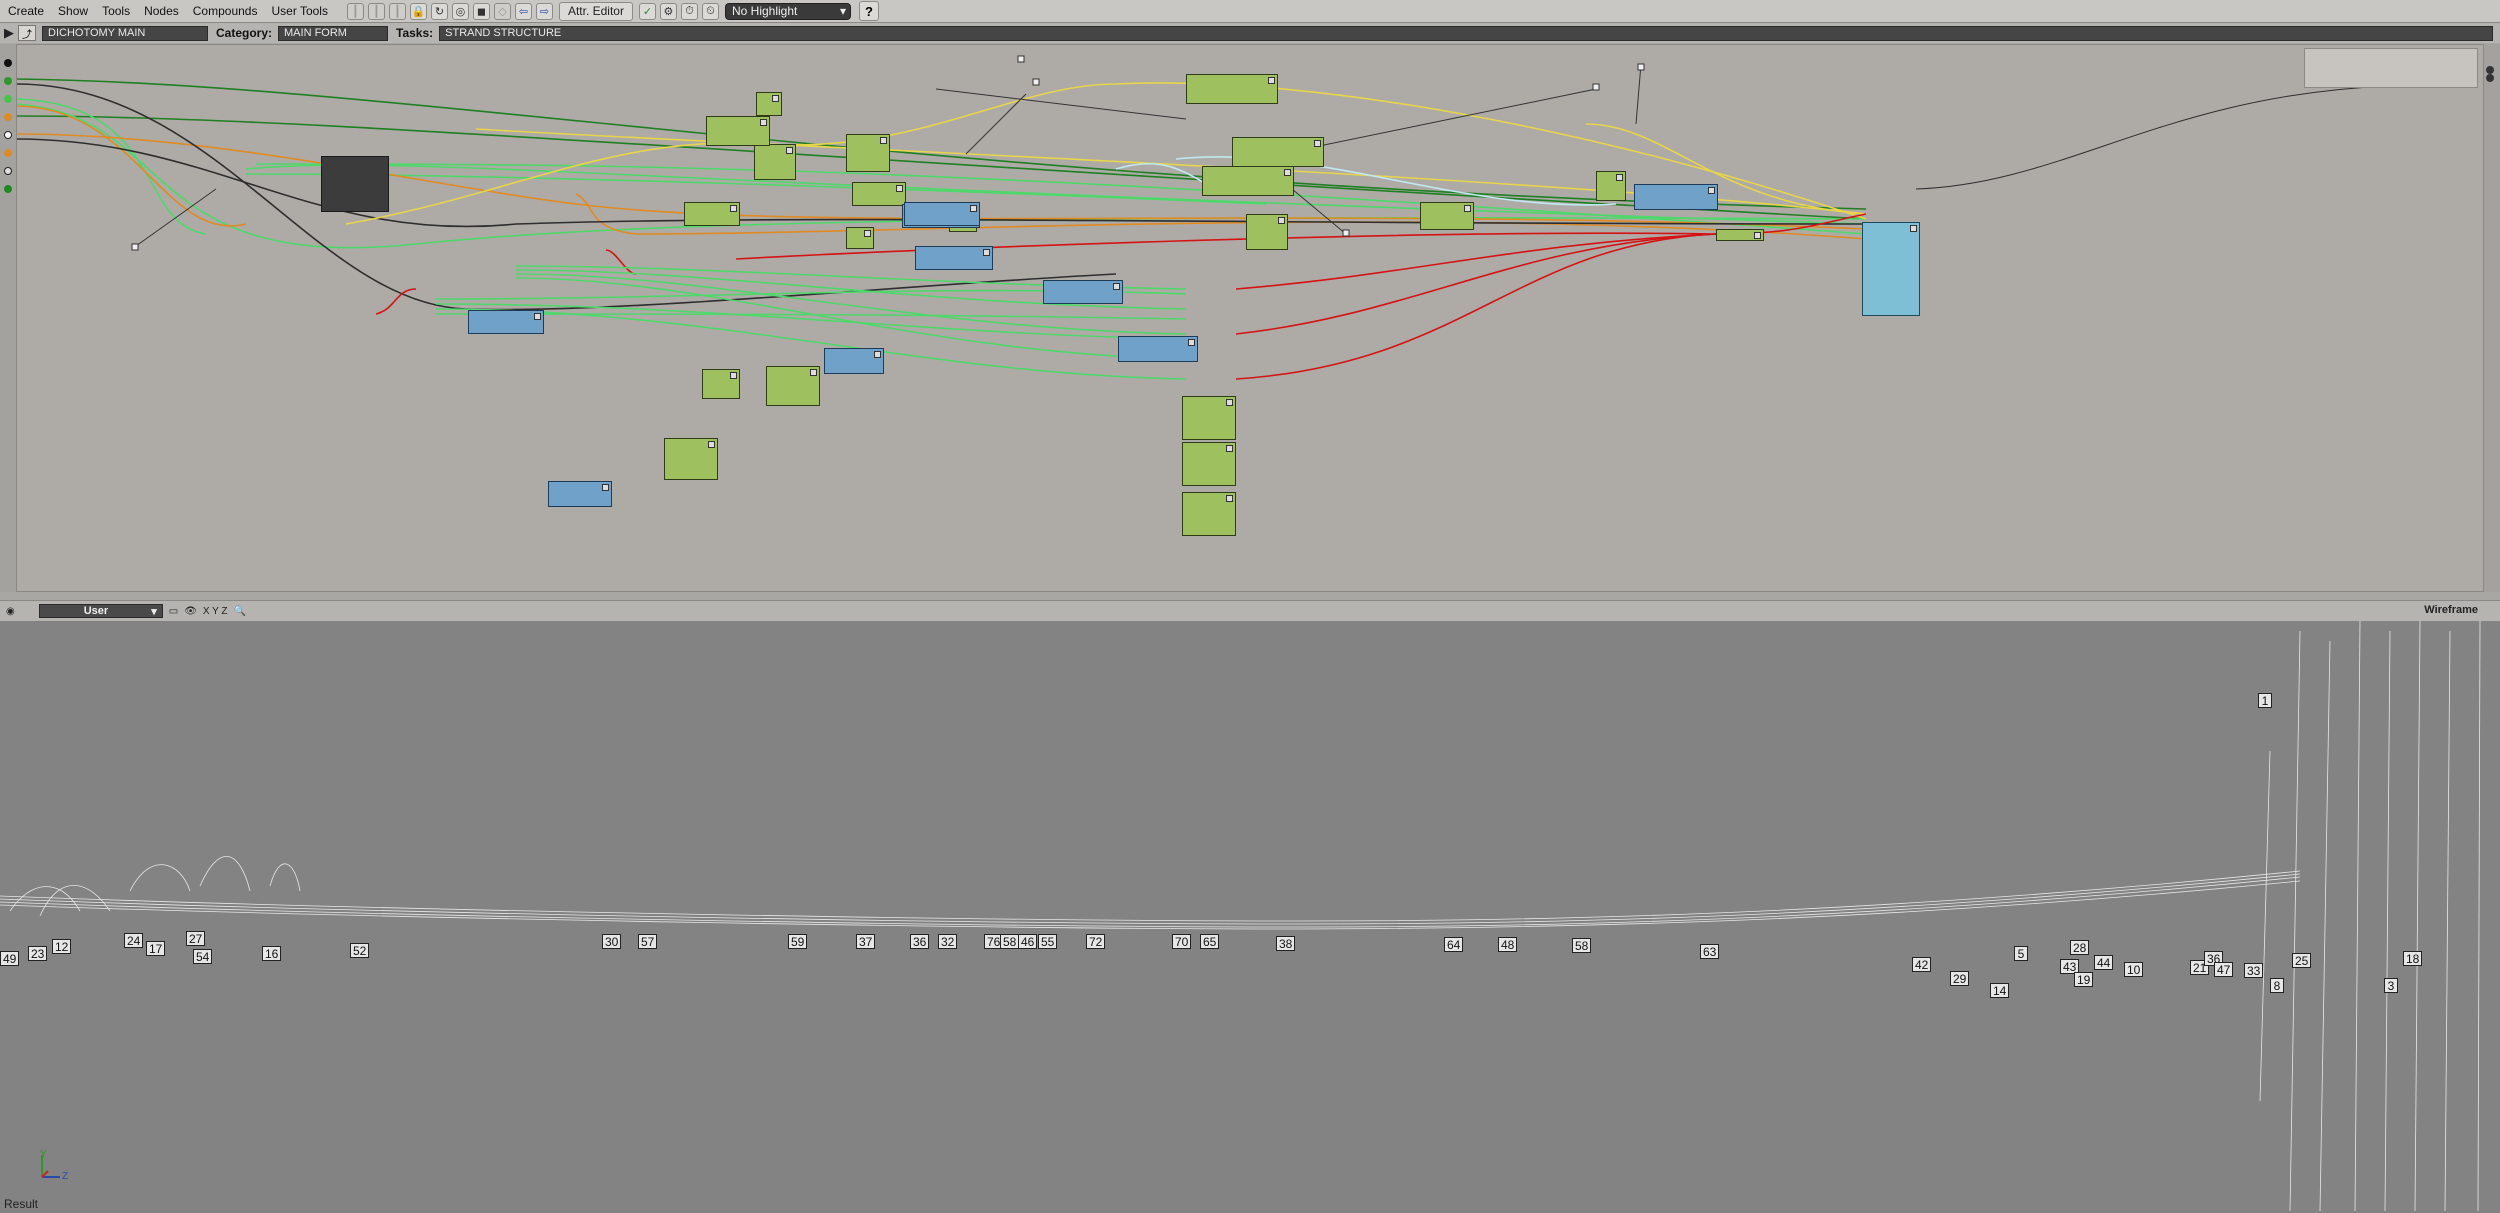 Image resolution: width=2500 pixels, height=1213 pixels. Describe the element at coordinates (196, 938) in the screenshot. I see `point-marker: 27` at that location.